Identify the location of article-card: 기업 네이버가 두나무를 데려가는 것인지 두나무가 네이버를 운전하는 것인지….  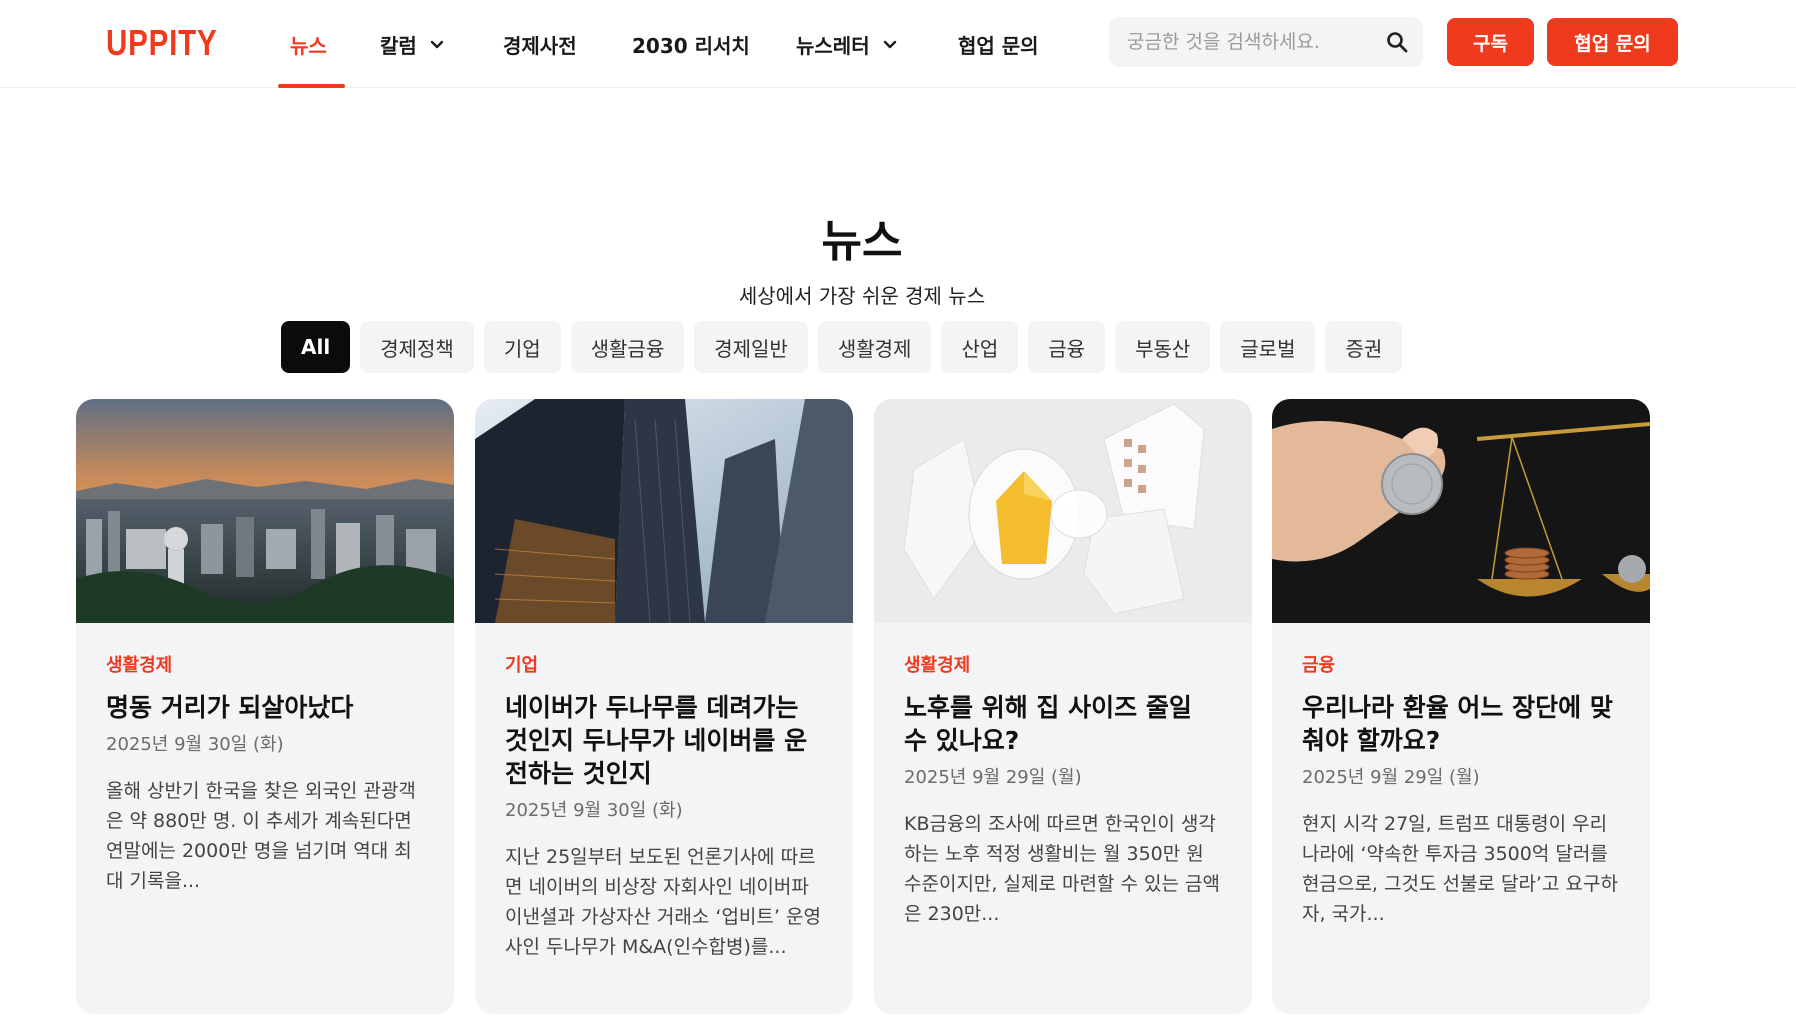
(664, 706).